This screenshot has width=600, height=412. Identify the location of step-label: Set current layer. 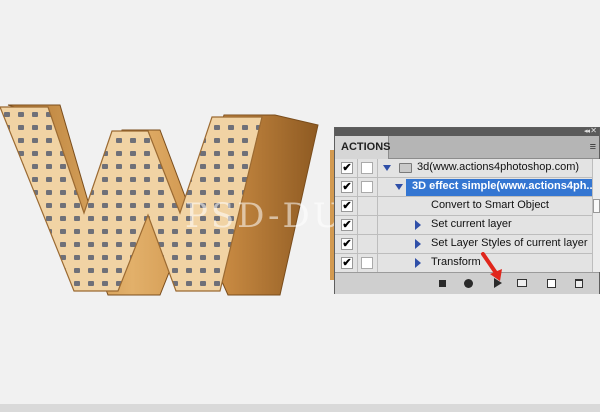
(471, 224).